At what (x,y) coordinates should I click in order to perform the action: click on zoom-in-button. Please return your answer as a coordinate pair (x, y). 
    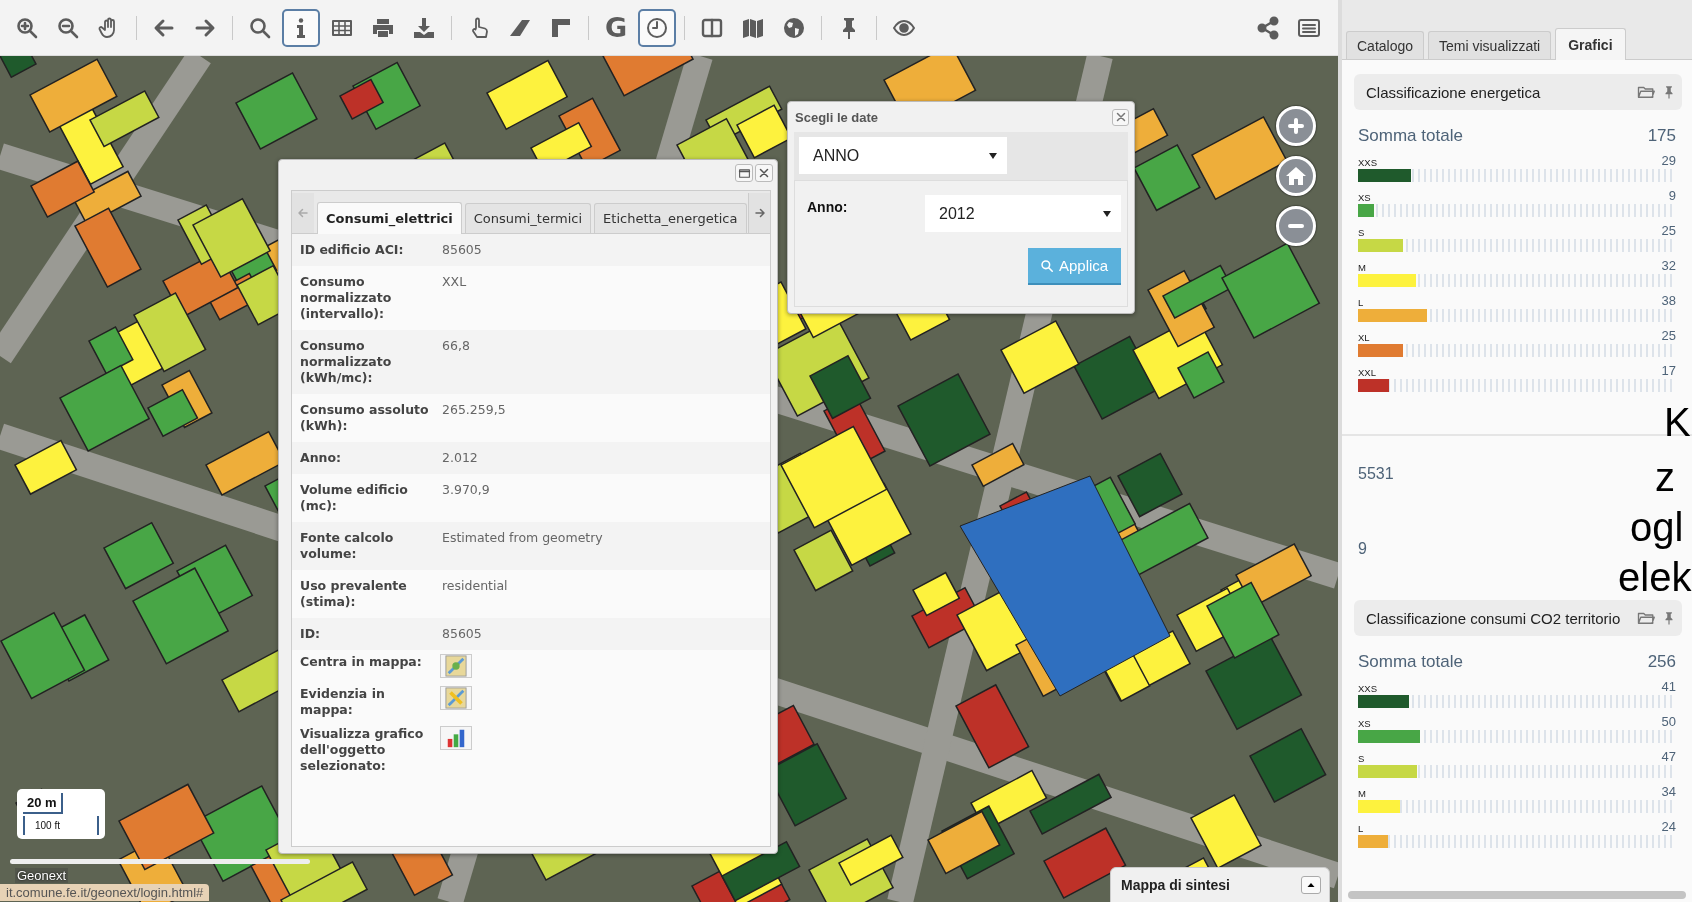
    Looking at the image, I should click on (1296, 126).